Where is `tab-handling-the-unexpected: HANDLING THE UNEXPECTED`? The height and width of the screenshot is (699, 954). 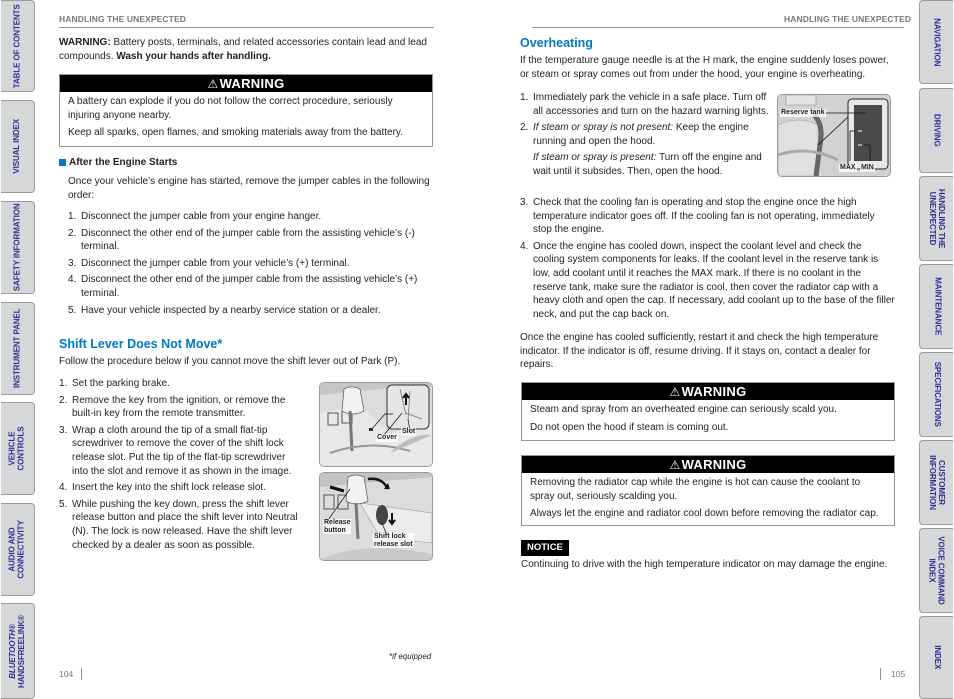
tab-handling-the-unexpected: HANDLING THE UNEXPECTED is located at coordinates (936, 218).